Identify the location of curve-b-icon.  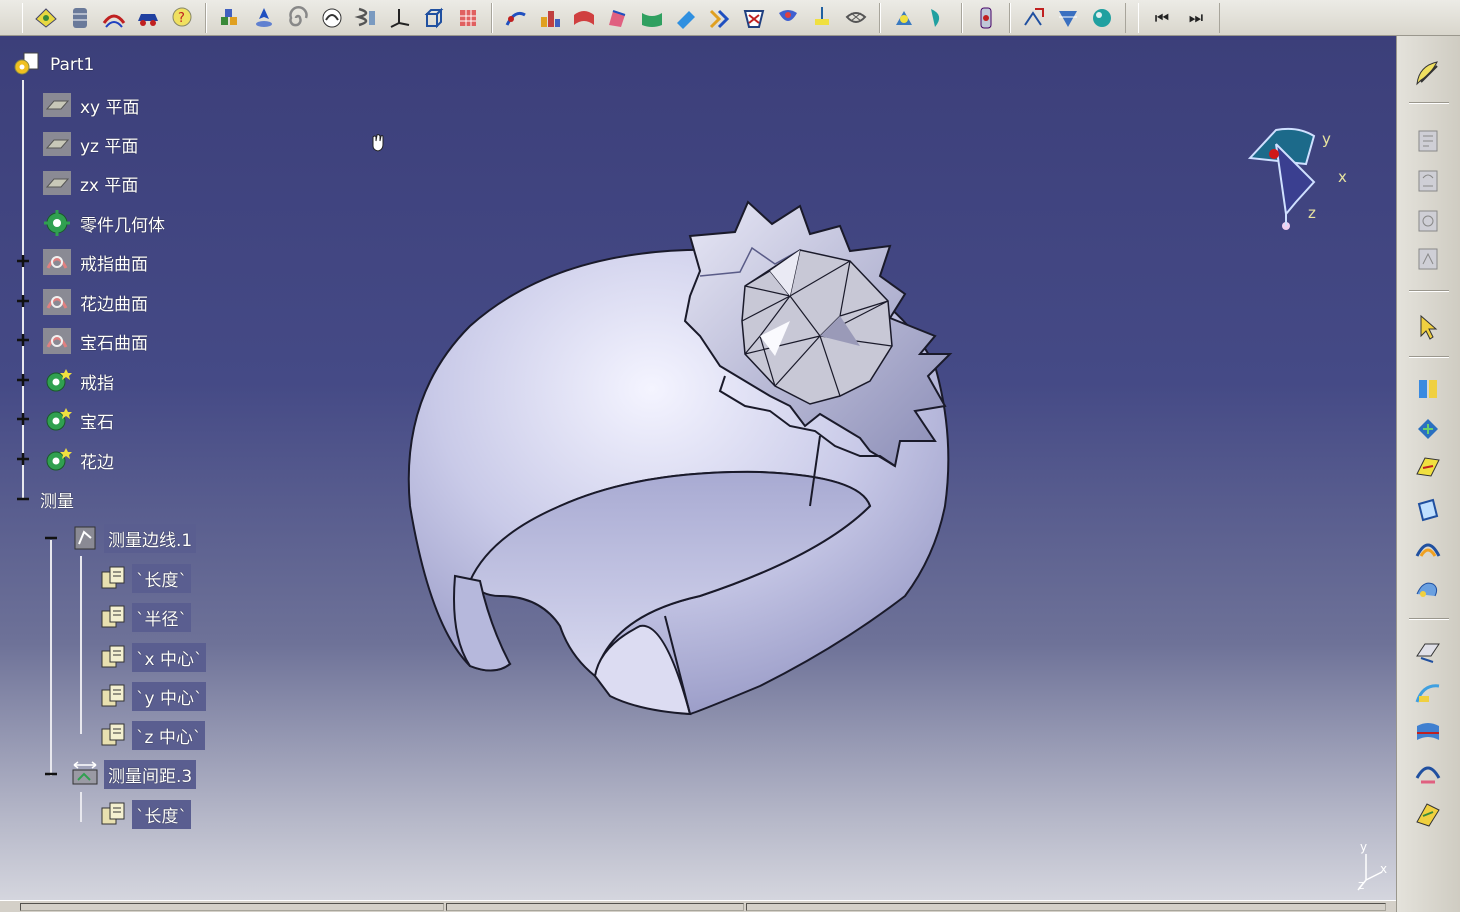
(1428, 733).